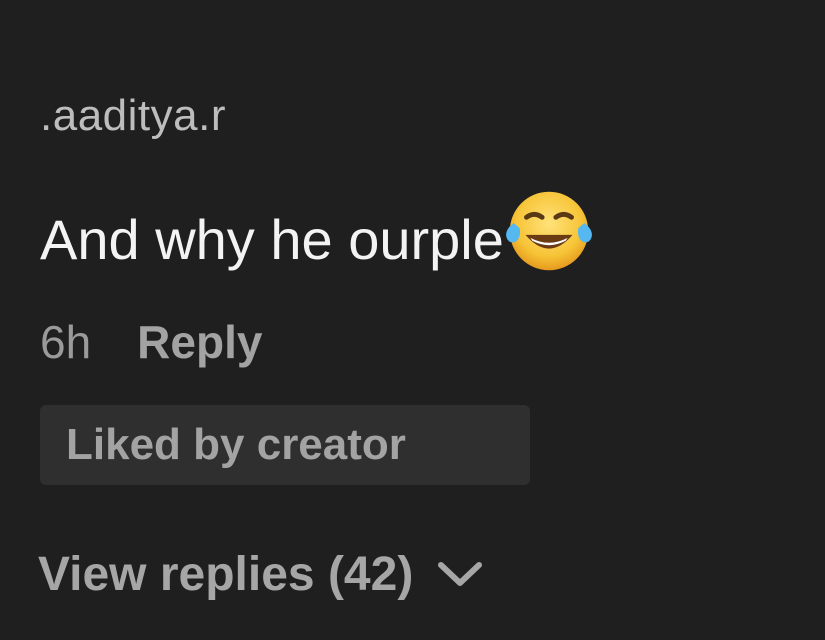 The image size is (825, 640). I want to click on comment-body: And why he ourple, so click(319, 235).